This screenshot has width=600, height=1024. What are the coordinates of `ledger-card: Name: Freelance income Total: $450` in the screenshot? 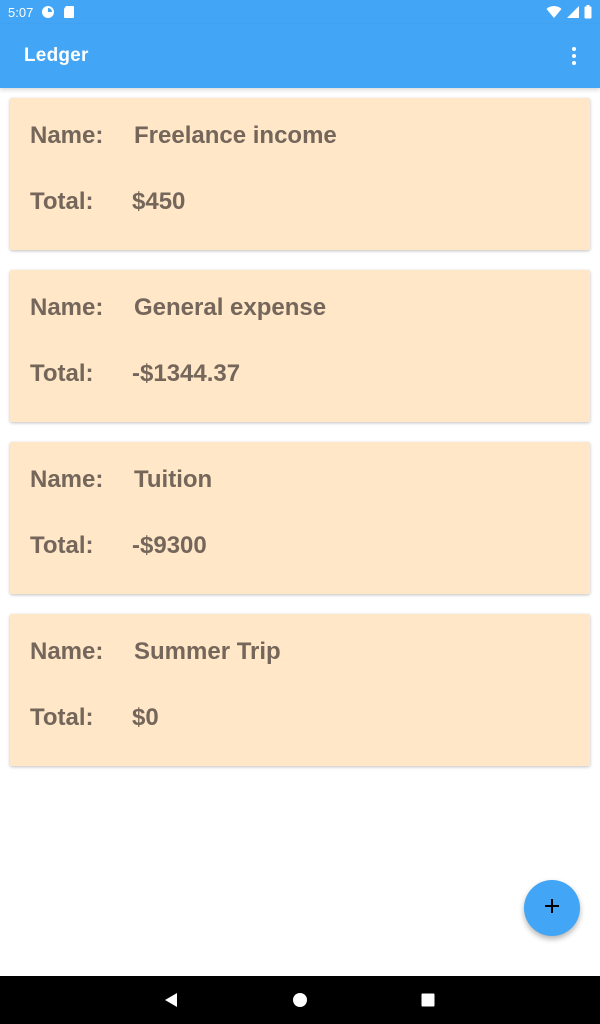 It's located at (300, 174).